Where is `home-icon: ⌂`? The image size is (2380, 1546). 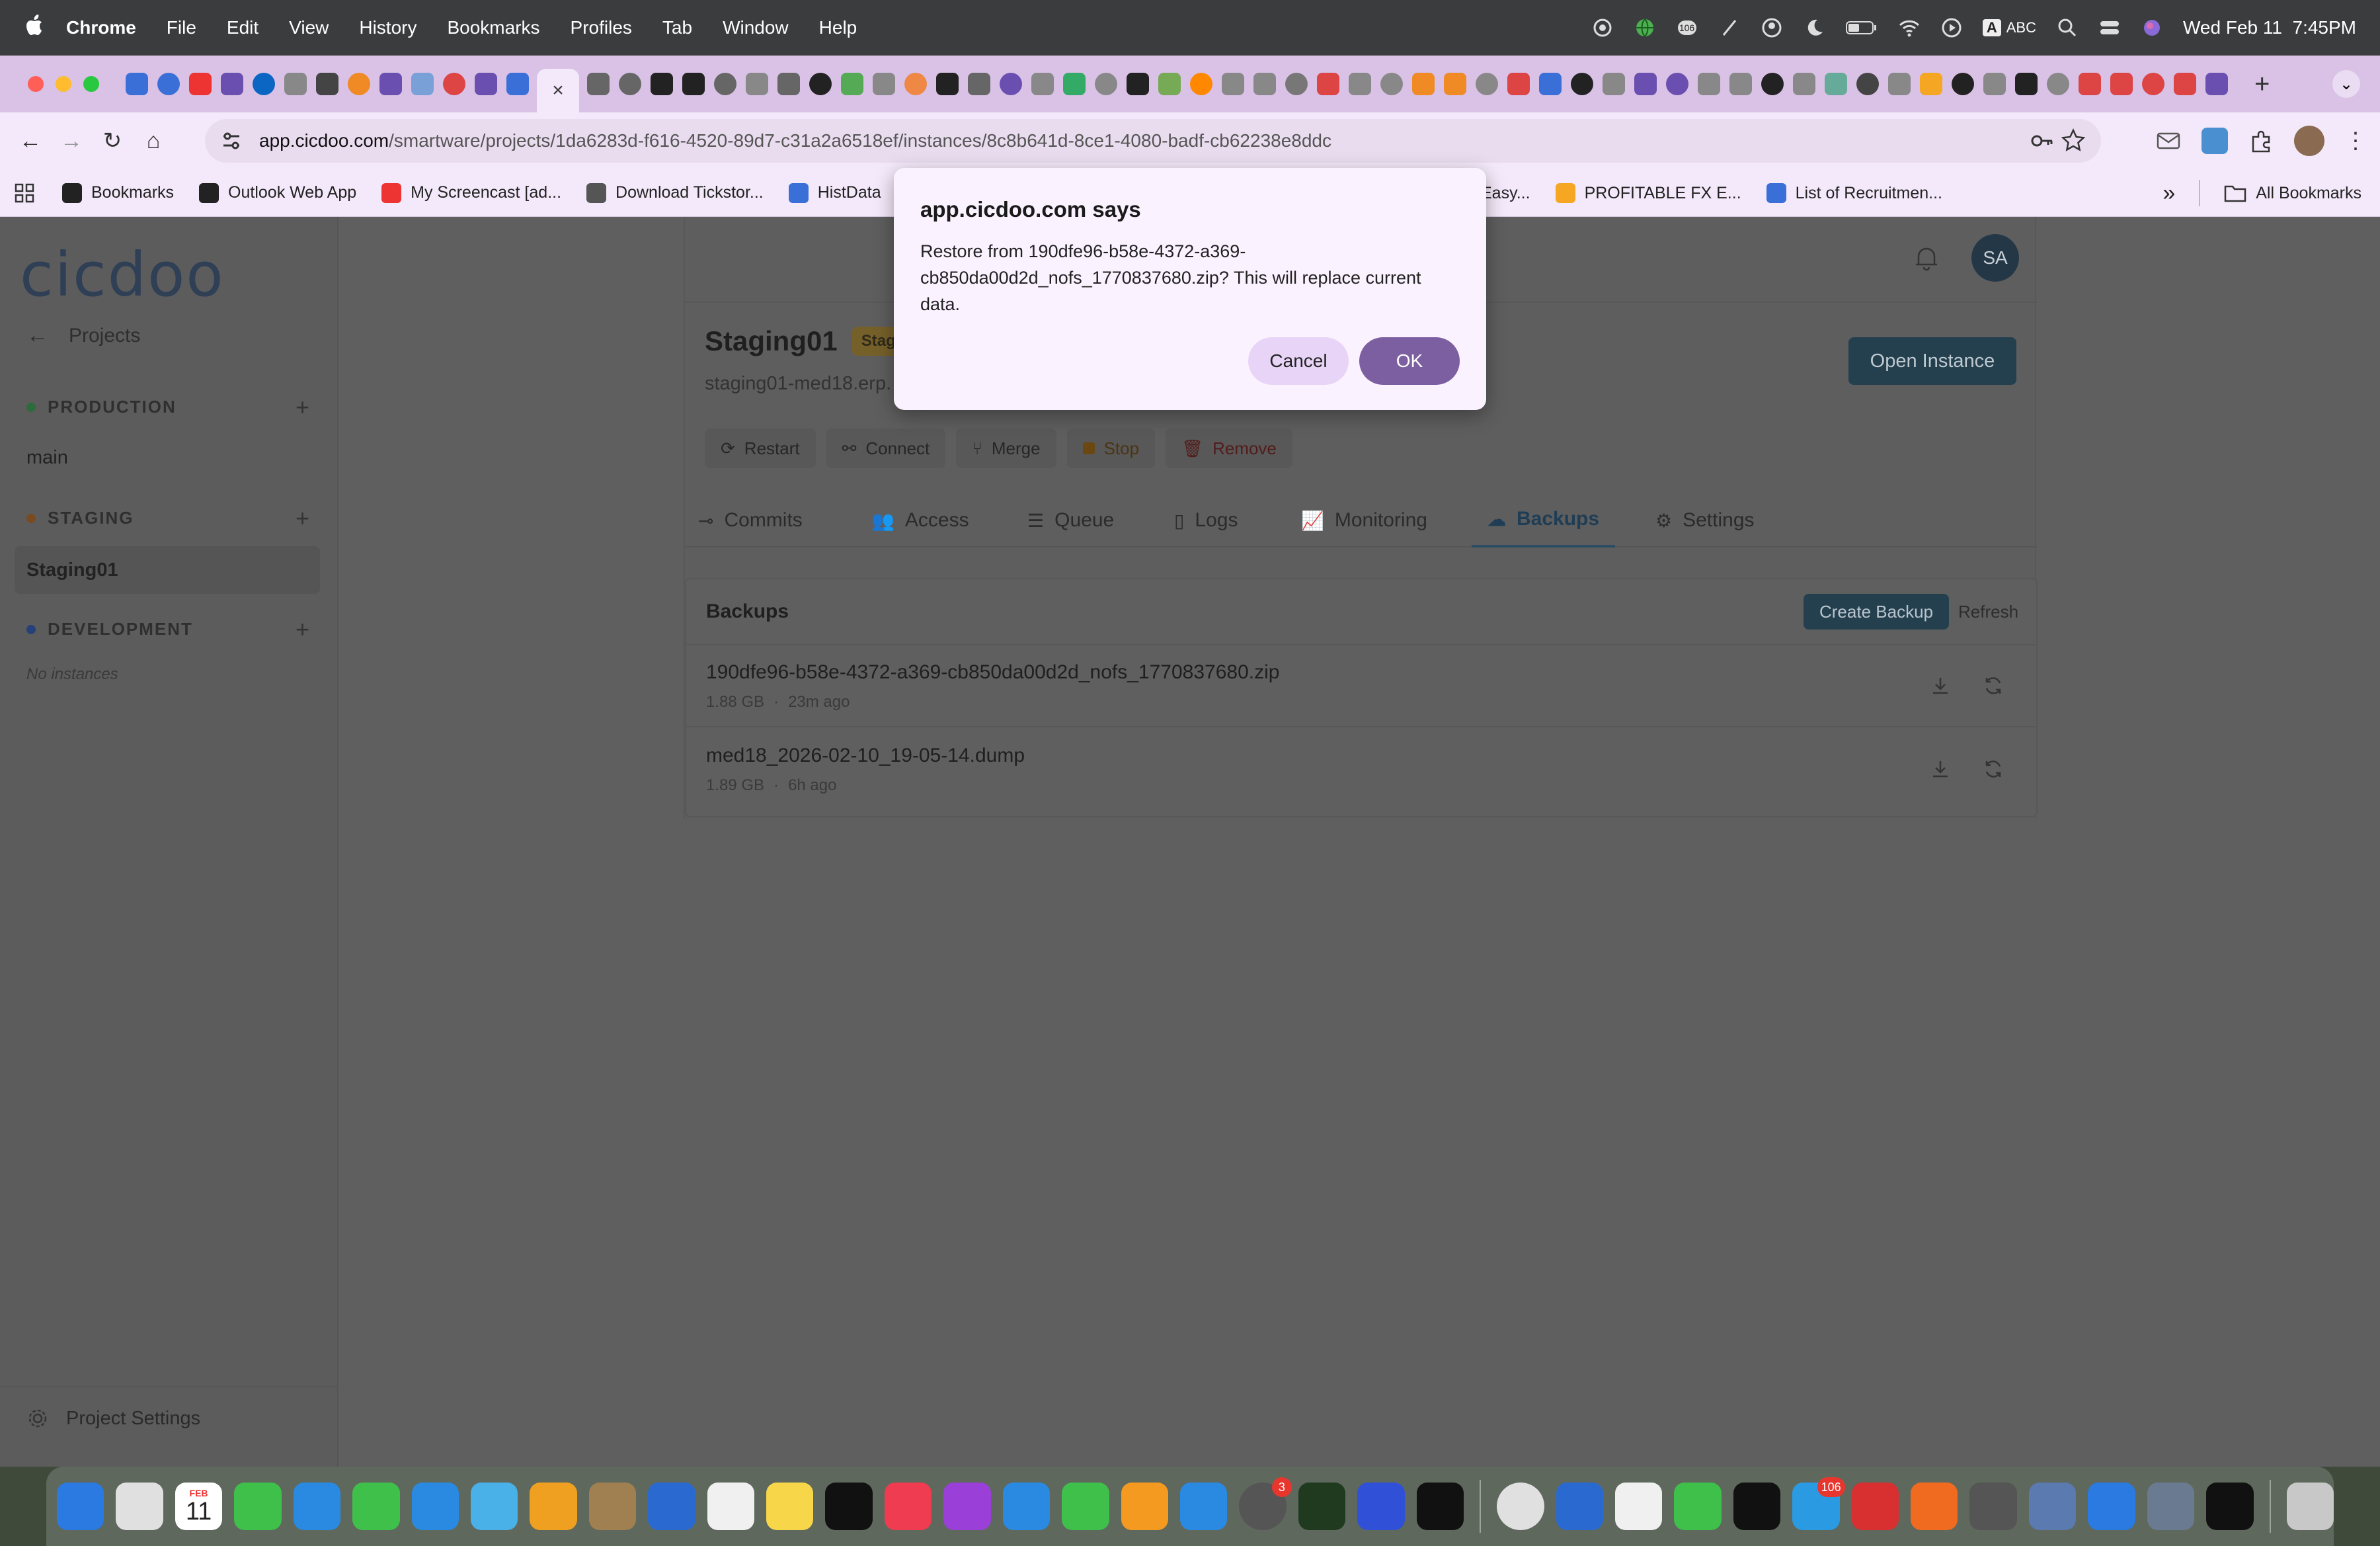 home-icon: ⌂ is located at coordinates (153, 141).